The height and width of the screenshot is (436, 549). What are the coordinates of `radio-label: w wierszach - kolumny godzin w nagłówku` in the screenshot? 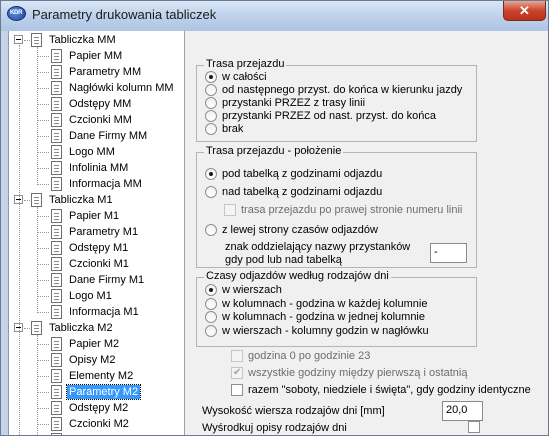 It's located at (325, 330).